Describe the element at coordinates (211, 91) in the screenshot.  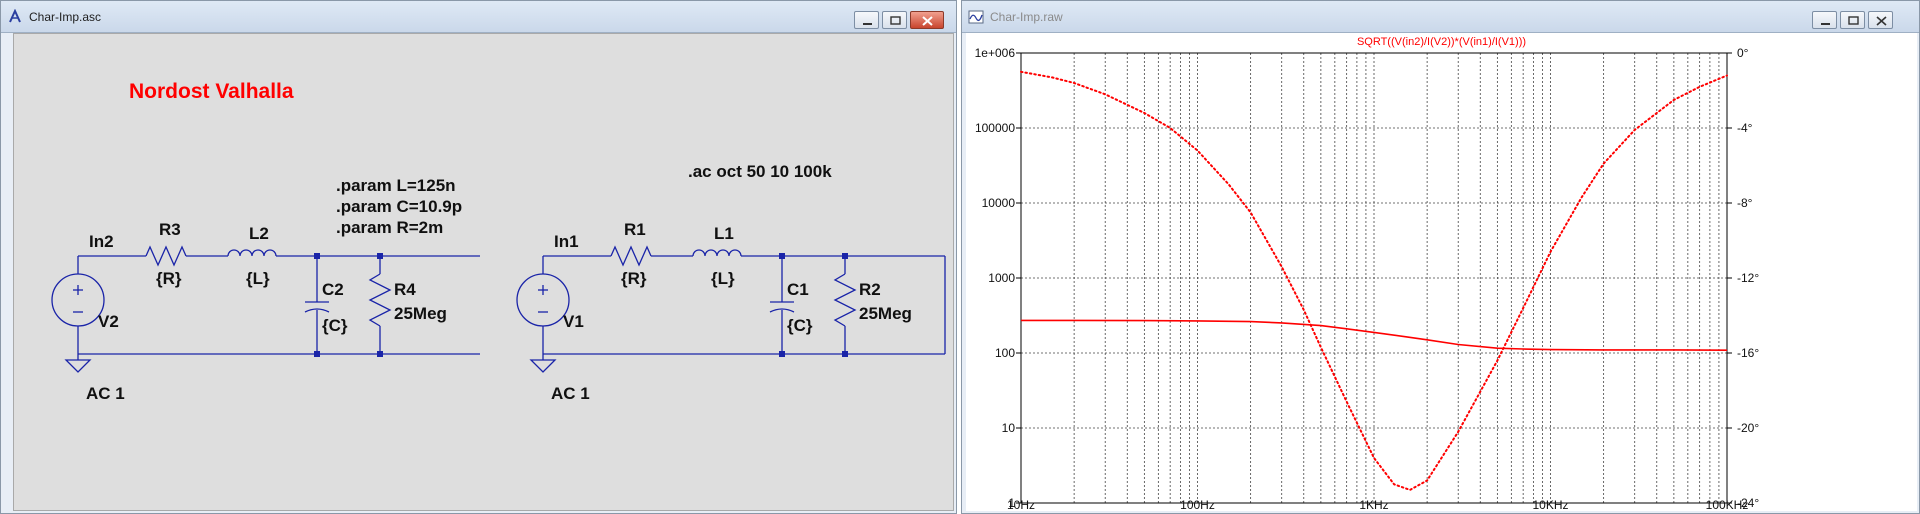
I see `schematic-title: Nordost Valhalla` at that location.